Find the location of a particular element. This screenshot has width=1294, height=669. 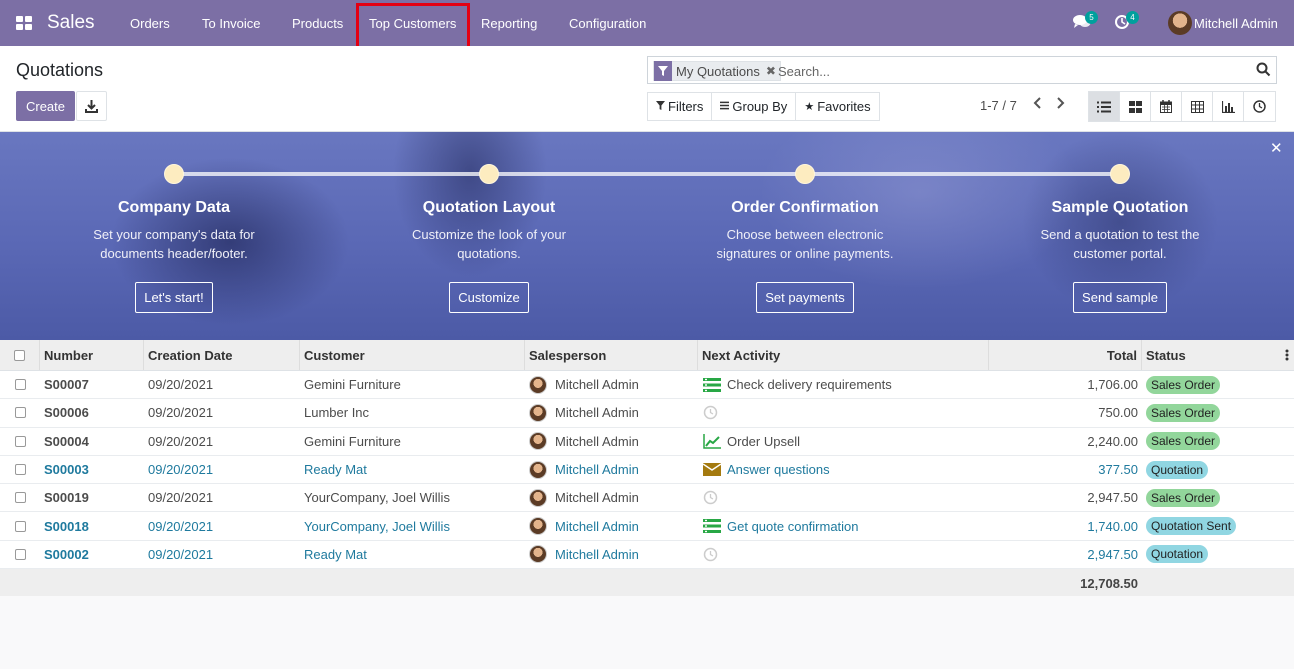

cell-number: S00019 is located at coordinates (66, 498).